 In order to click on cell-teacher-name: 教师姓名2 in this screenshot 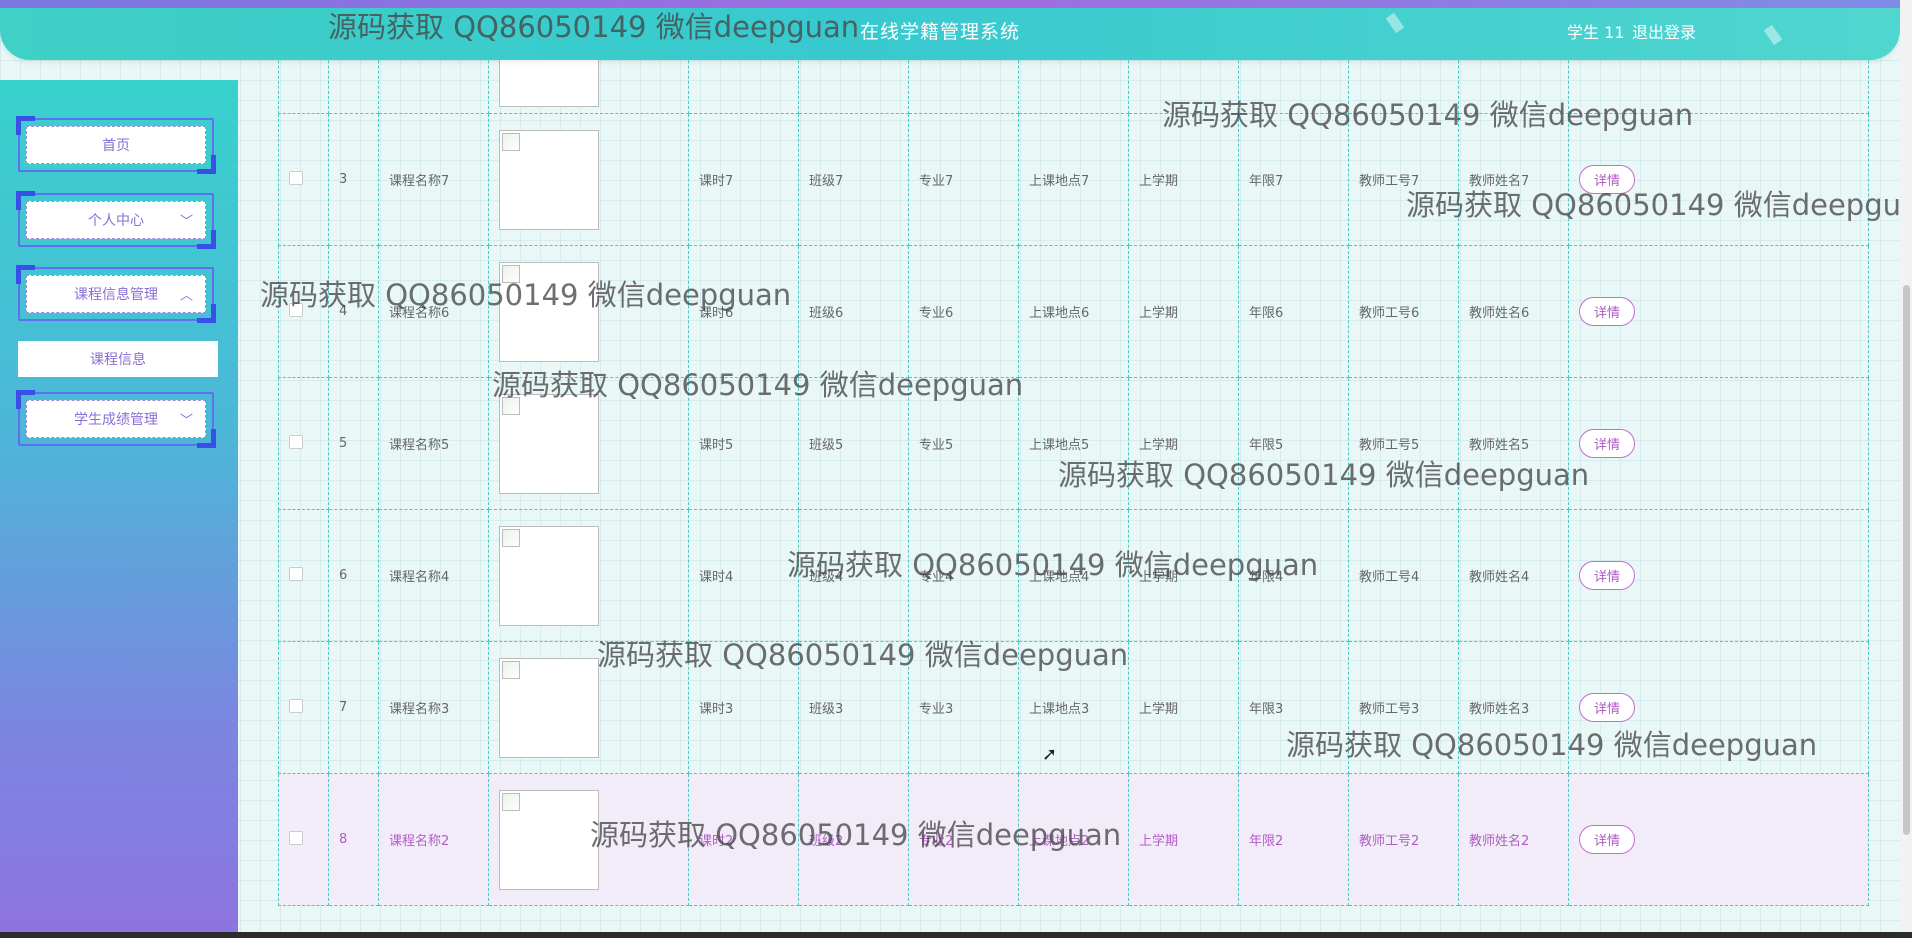, I will do `click(1513, 839)`.